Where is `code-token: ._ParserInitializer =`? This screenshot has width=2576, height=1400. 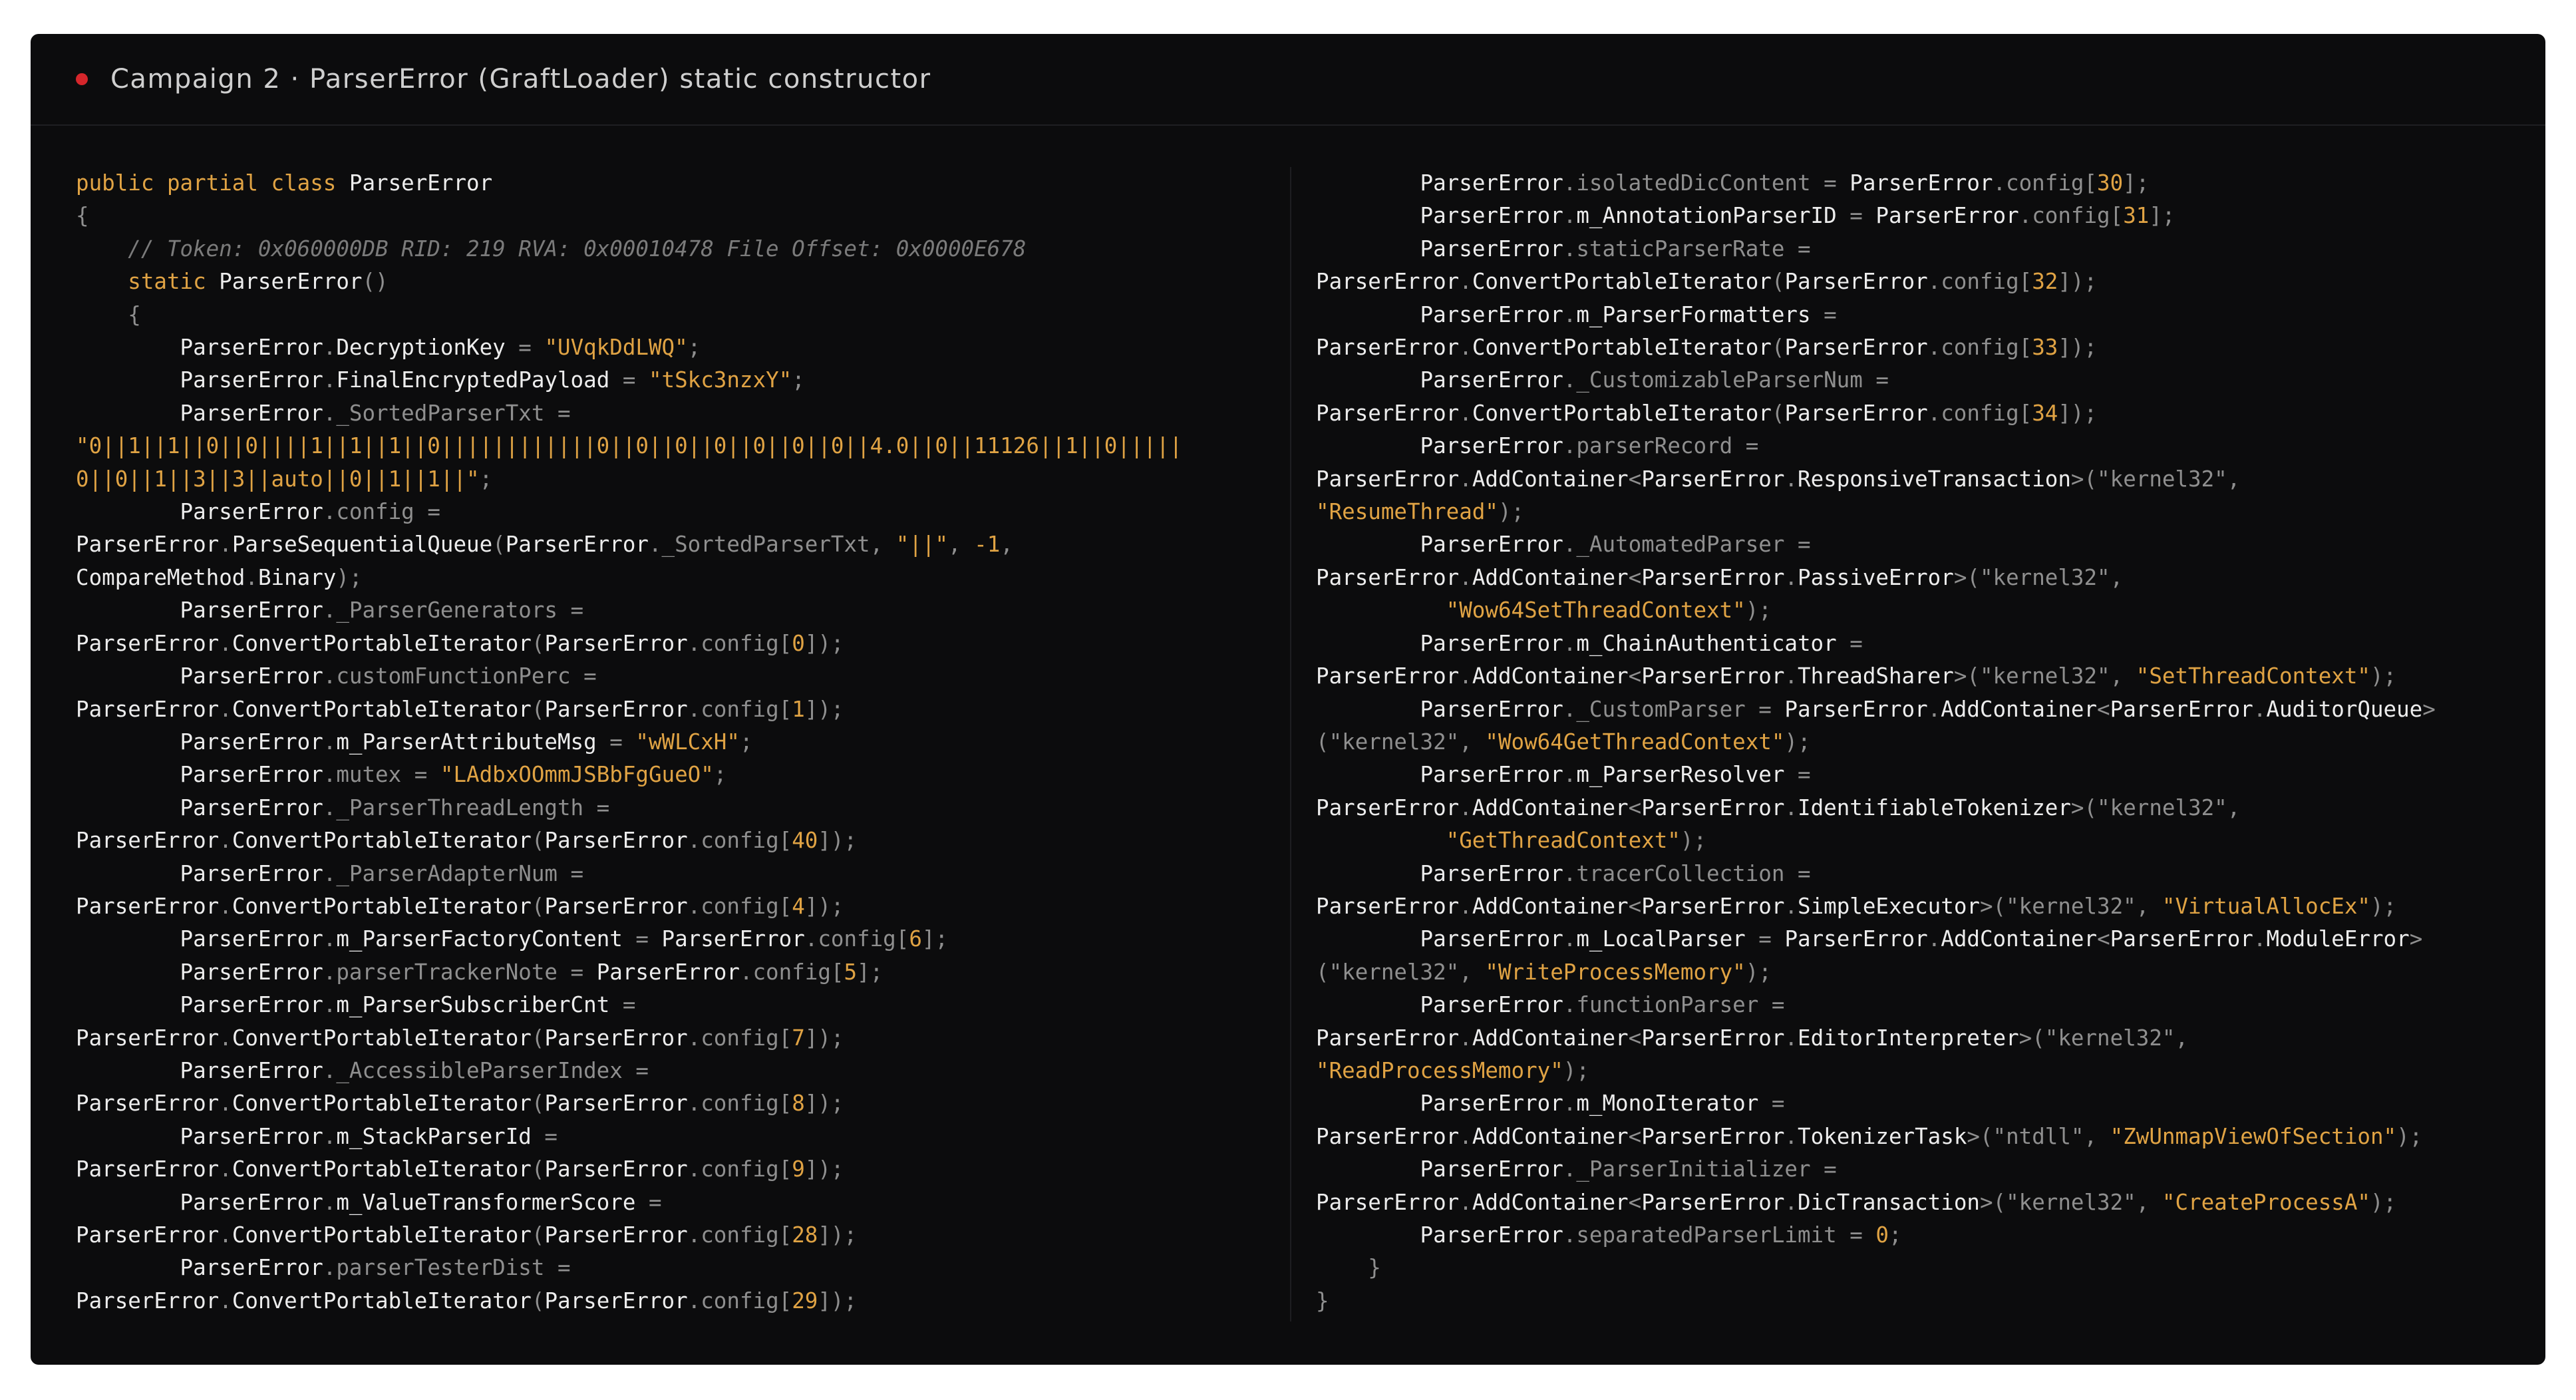
code-token: ._ParserInitializer = is located at coordinates (1700, 1169).